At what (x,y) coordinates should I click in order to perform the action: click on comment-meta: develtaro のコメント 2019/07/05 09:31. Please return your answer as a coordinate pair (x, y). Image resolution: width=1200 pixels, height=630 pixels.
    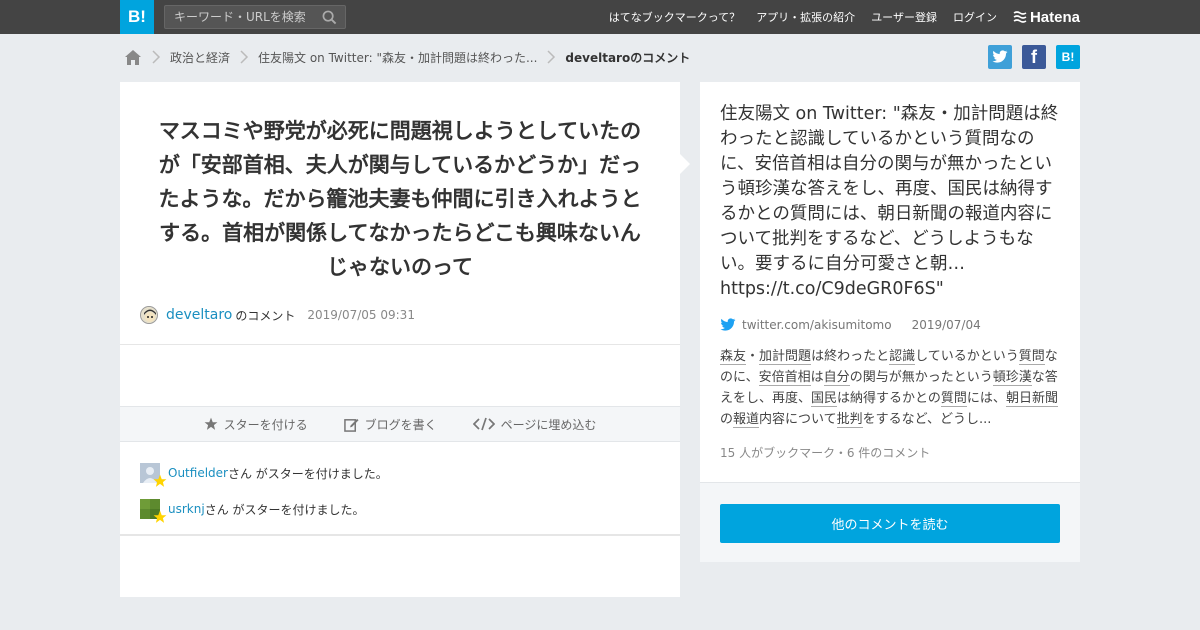
    Looking at the image, I should click on (277, 315).